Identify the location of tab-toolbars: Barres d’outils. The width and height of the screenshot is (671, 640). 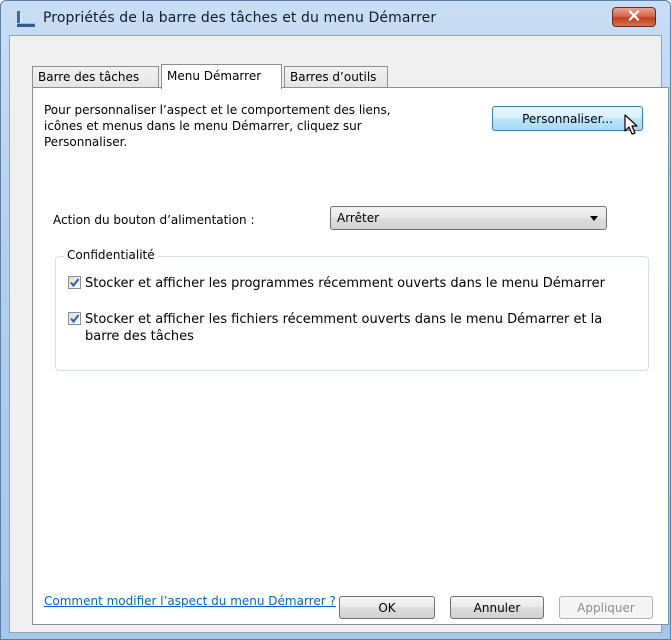
(336, 77).